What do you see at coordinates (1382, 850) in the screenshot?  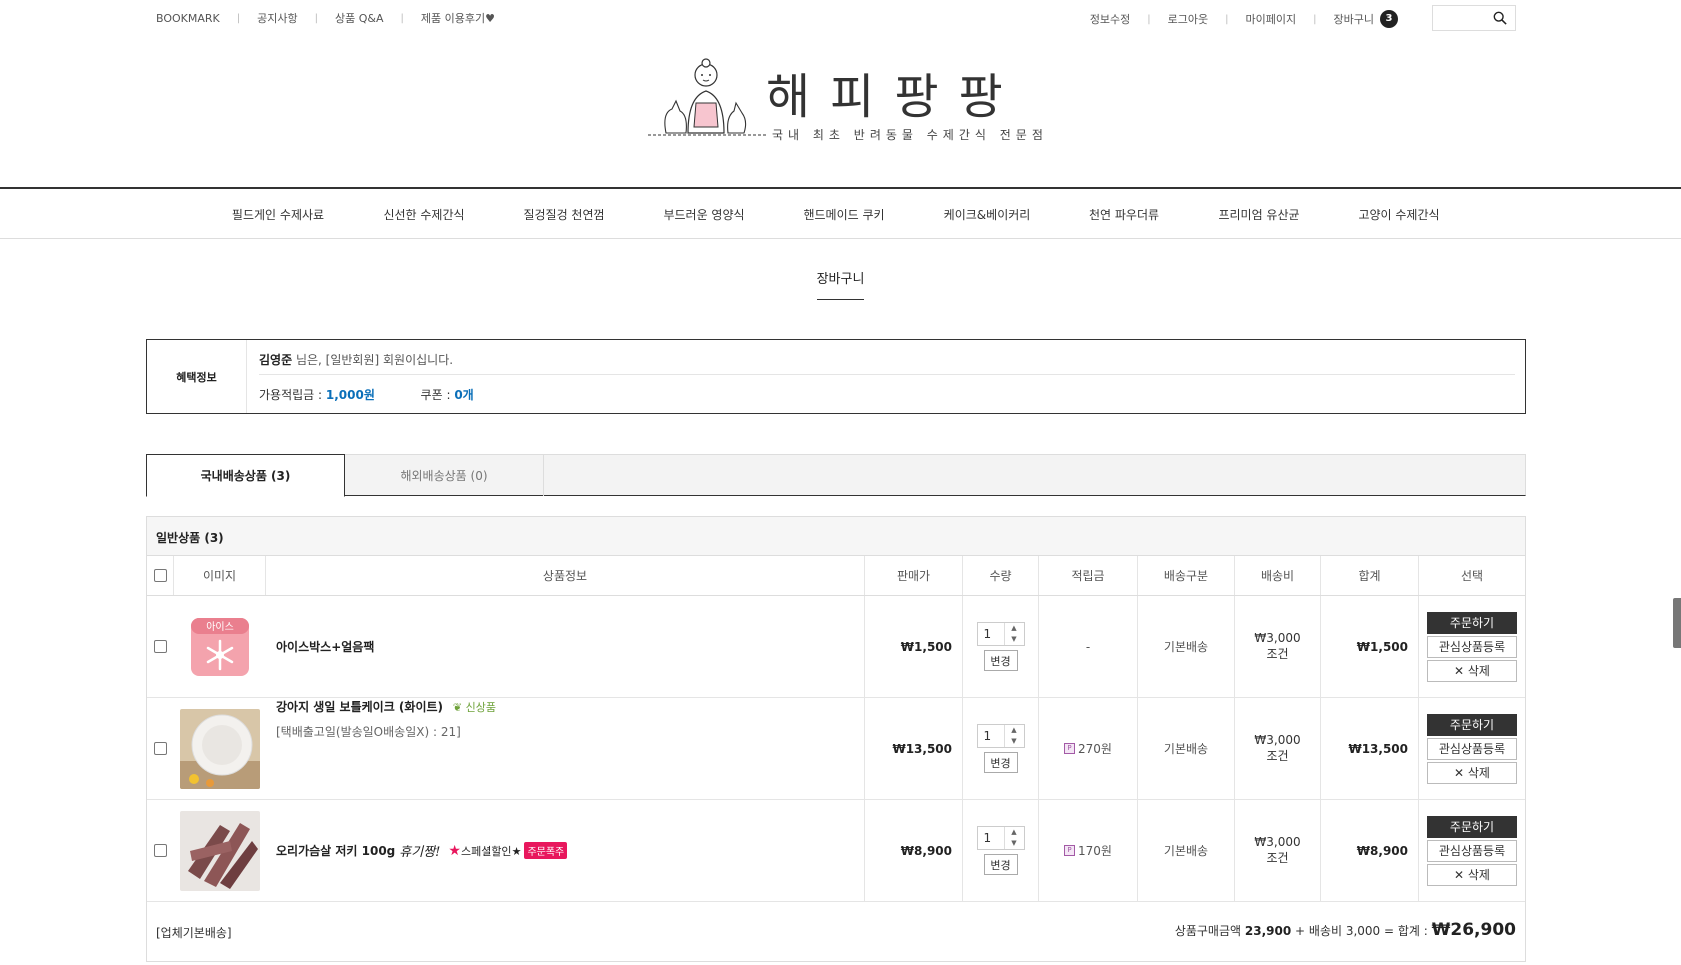 I see `row-total: ₩8,900` at bounding box center [1382, 850].